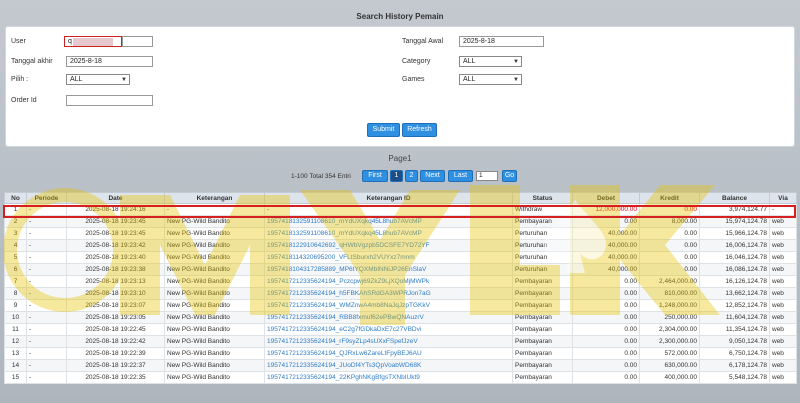  I want to click on games-select: ALL ▼, so click(490, 79).